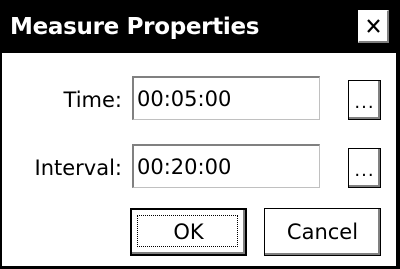 This screenshot has width=400, height=269. I want to click on time-label: Time:, so click(92, 100).